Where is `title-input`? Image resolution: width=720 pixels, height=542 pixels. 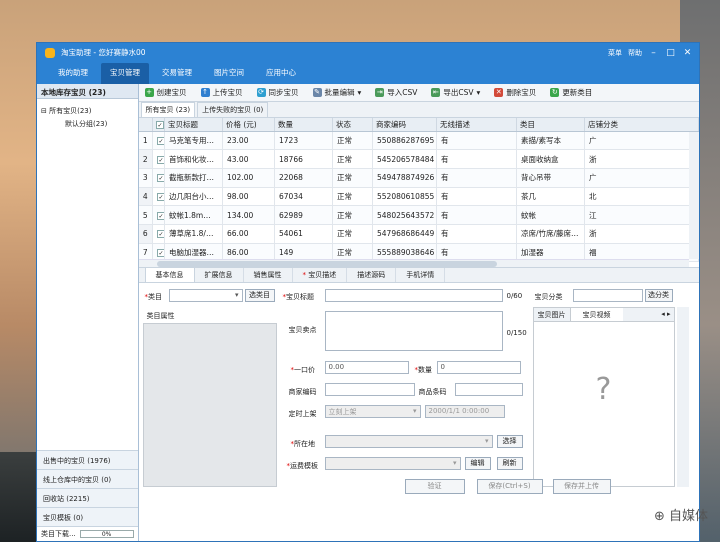
title-input is located at coordinates (413, 295).